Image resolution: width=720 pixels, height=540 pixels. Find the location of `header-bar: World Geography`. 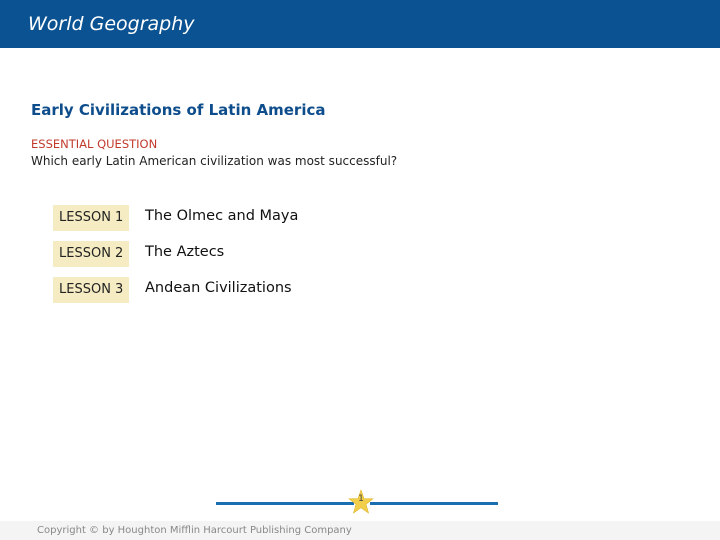

header-bar: World Geography is located at coordinates (360, 24).